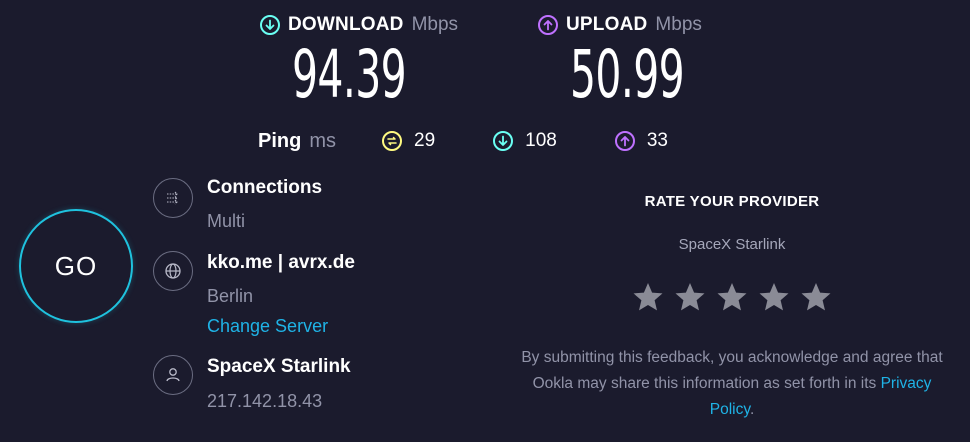 The width and height of the screenshot is (970, 442). I want to click on upload-unit: Mbps, so click(678, 24).